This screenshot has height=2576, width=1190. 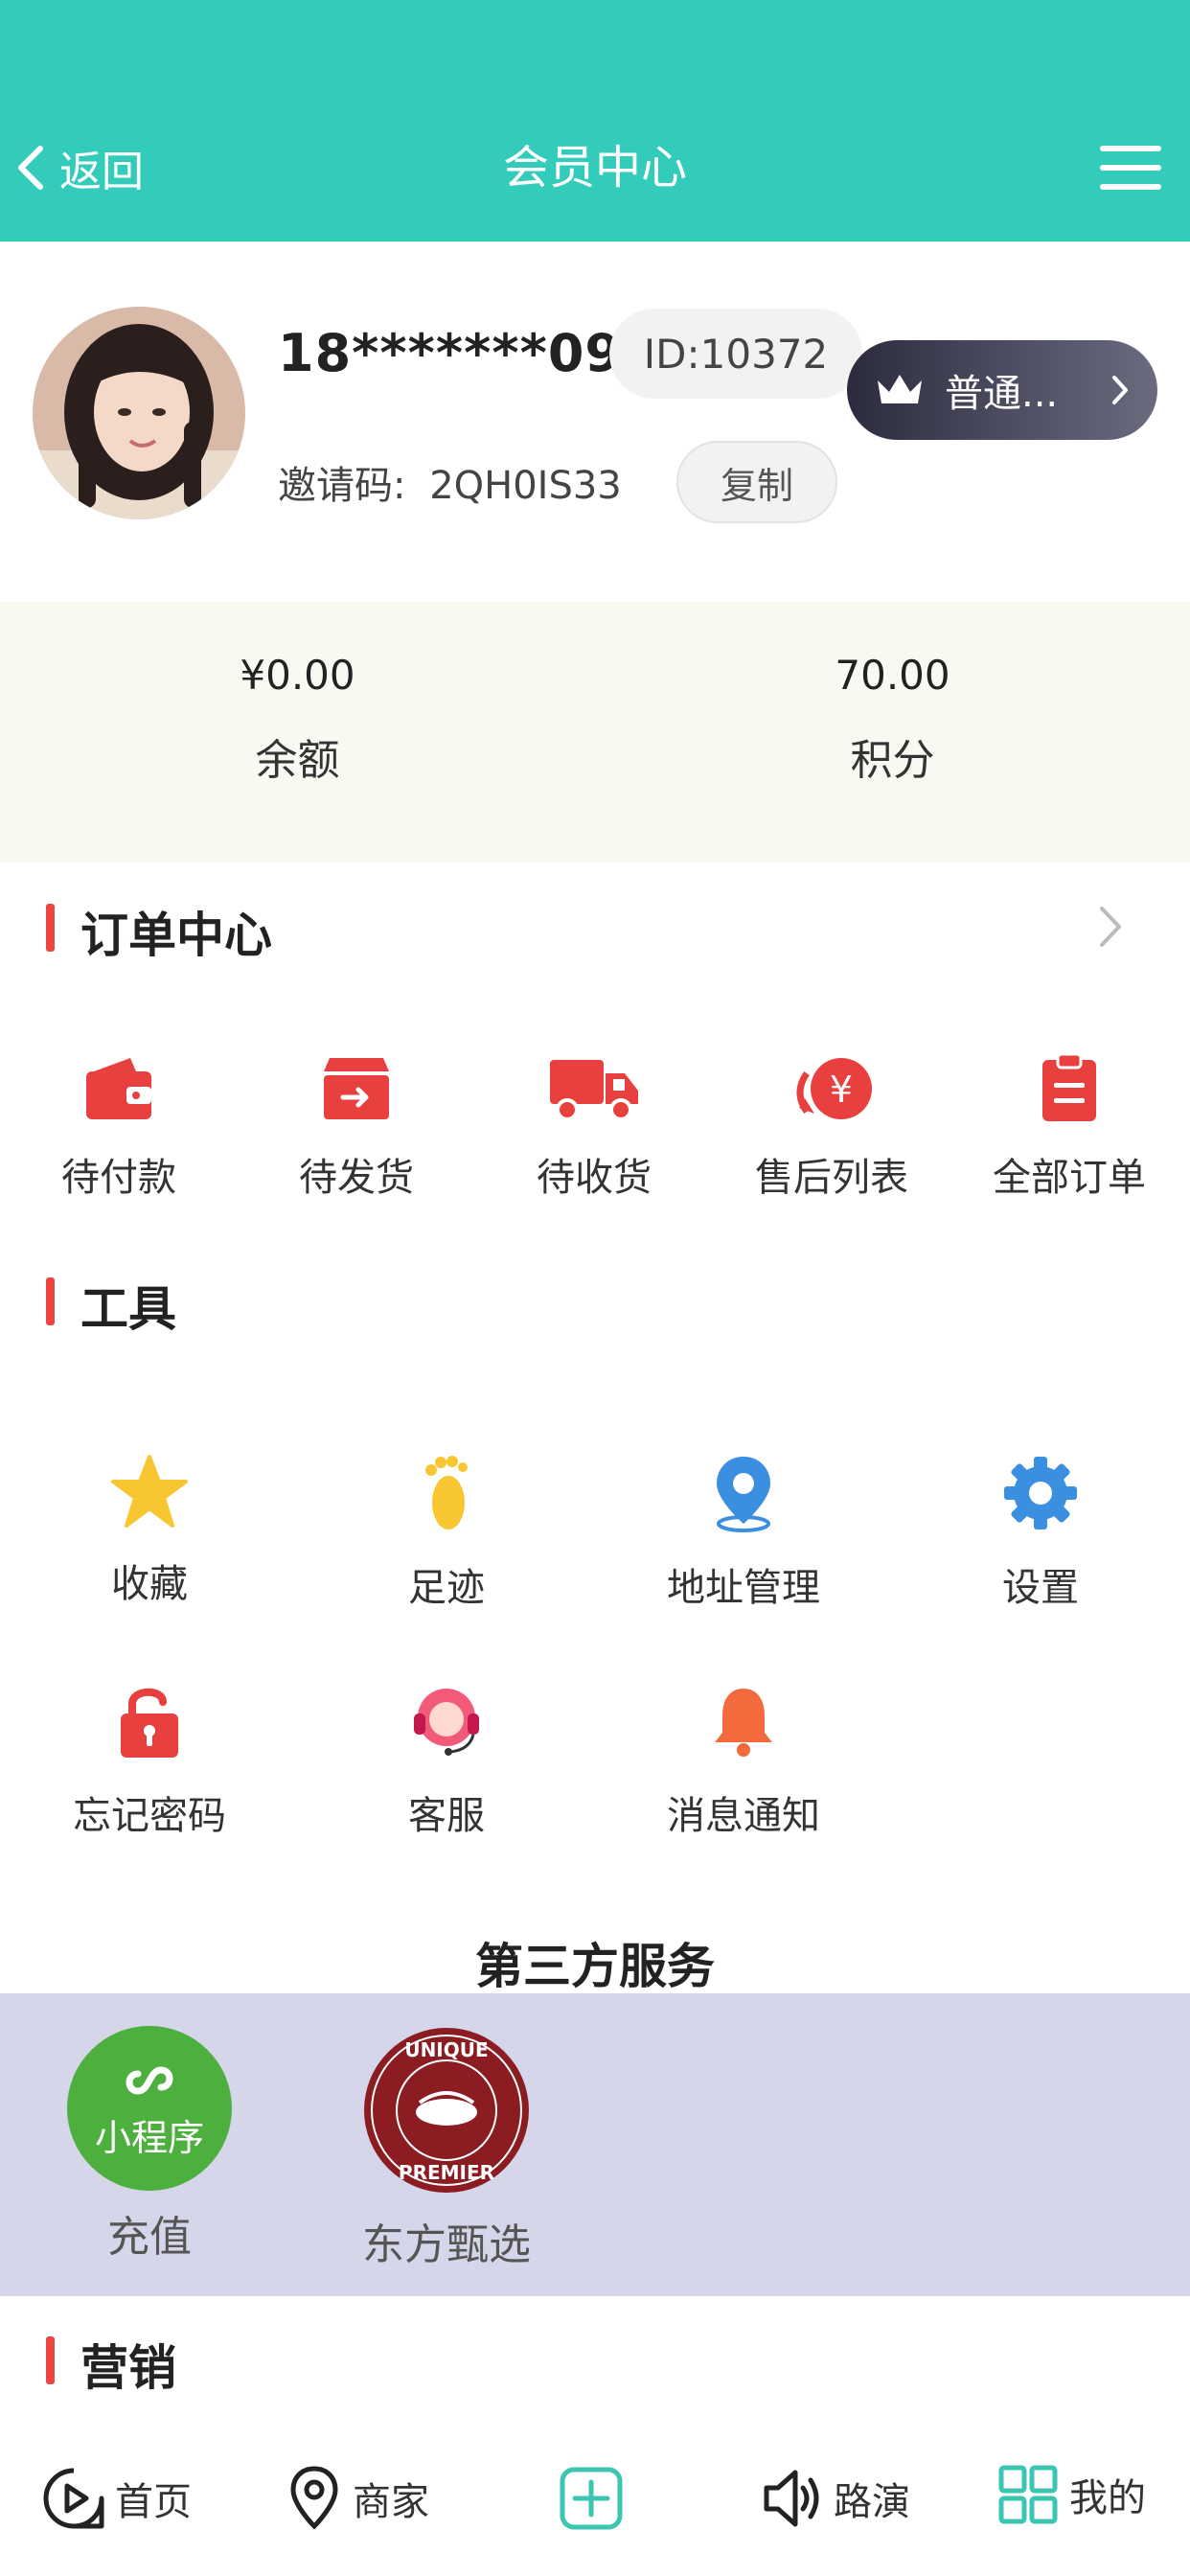 What do you see at coordinates (150, 2108) in the screenshot?
I see `mini-program-icon: 小程序` at bounding box center [150, 2108].